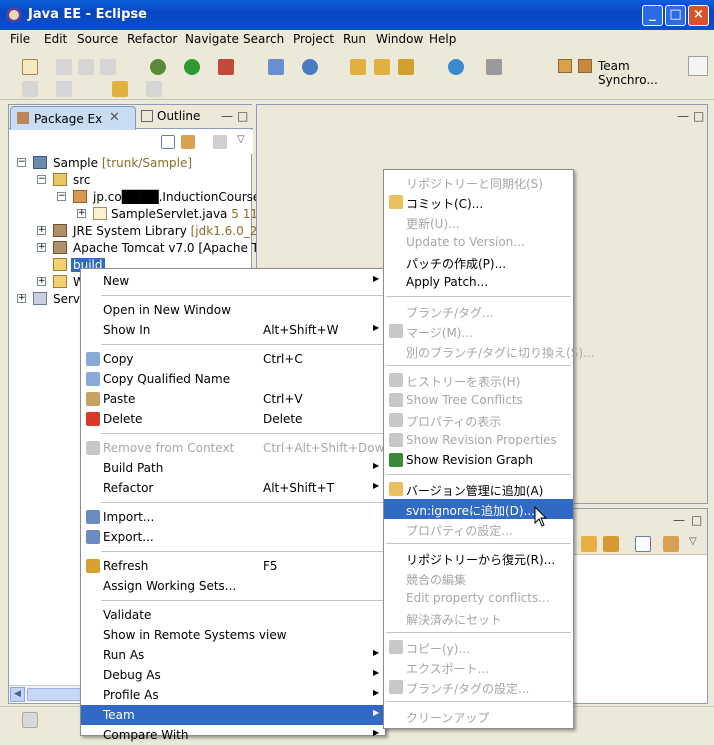  Describe the element at coordinates (233, 330) in the screenshot. I see `context-menu-item-show-in: Show In Alt+Shift+W ▶` at that location.